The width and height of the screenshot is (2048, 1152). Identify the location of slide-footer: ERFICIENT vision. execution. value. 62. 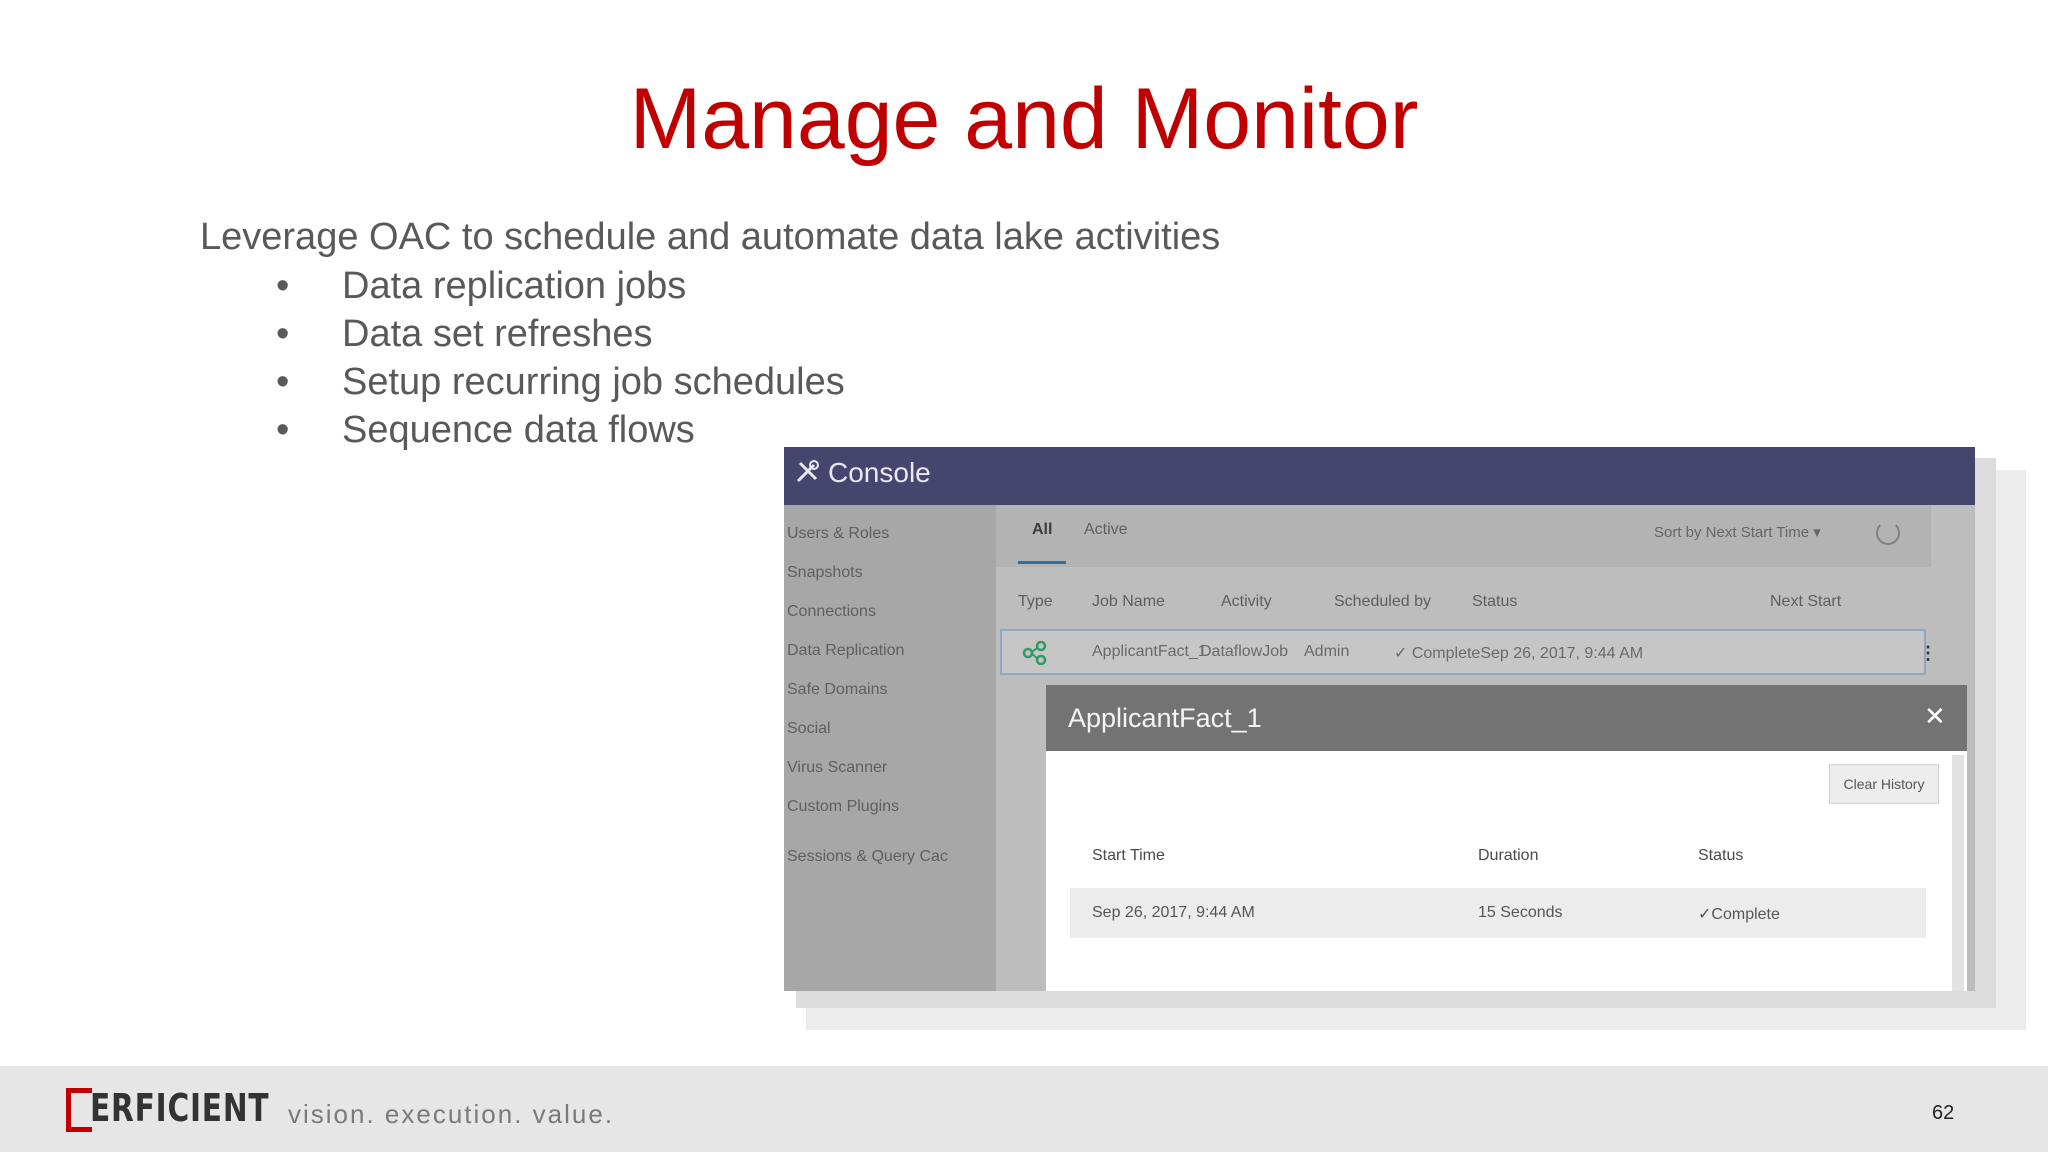
(1024, 1109).